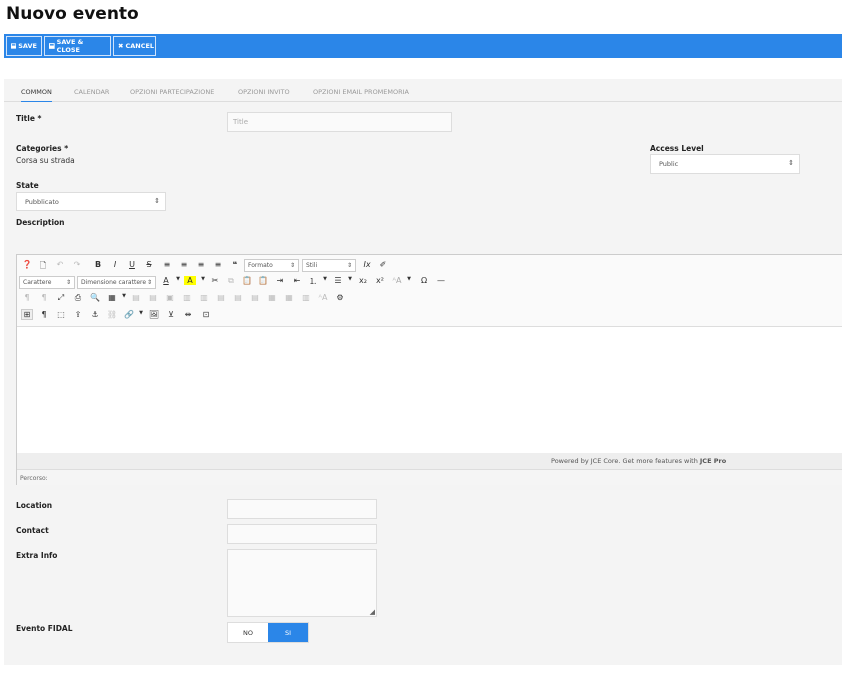 The height and width of the screenshot is (677, 842). What do you see at coordinates (280, 280) in the screenshot?
I see `indent-icon: ⇥` at bounding box center [280, 280].